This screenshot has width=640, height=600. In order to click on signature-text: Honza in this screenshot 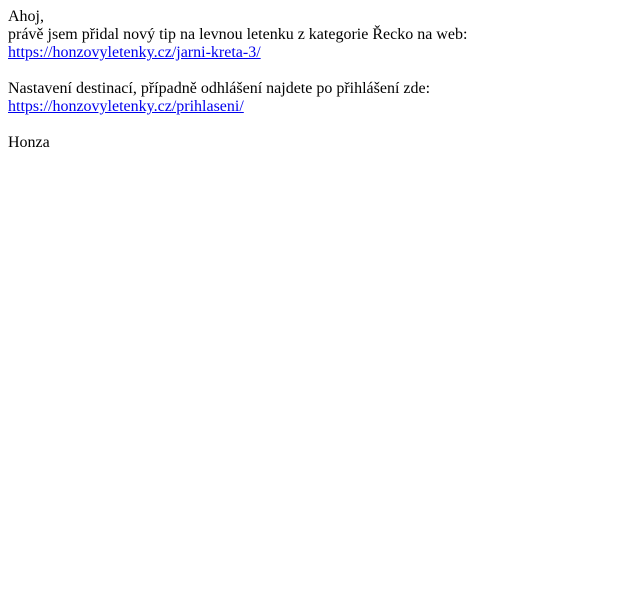, I will do `click(29, 142)`.